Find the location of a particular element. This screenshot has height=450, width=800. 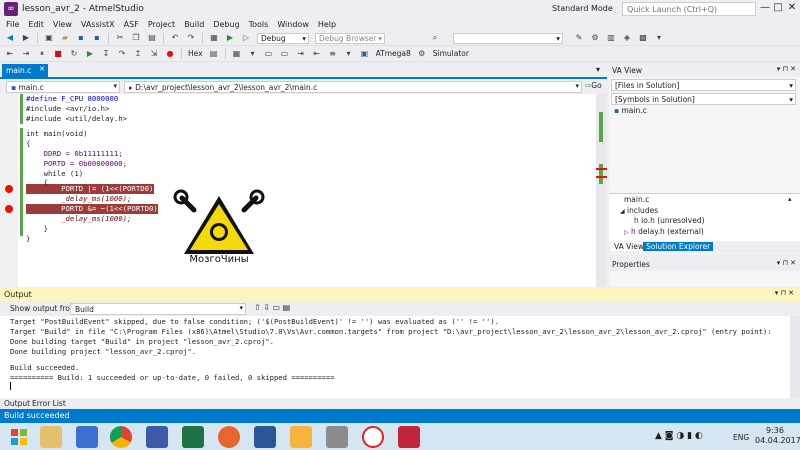

editor-scrollbar is located at coordinates (601, 190).